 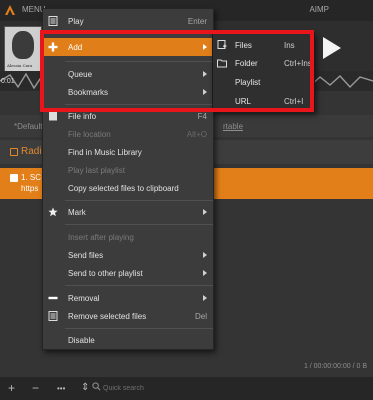 What do you see at coordinates (203, 388) in the screenshot?
I see `quick-search-input` at bounding box center [203, 388].